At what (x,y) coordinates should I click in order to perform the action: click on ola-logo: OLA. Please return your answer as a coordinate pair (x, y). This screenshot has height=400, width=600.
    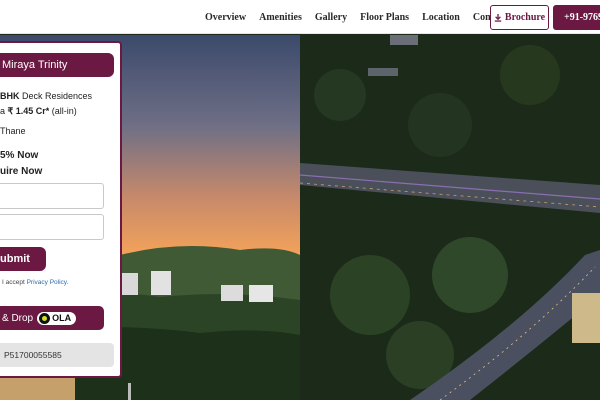
    Looking at the image, I should click on (57, 318).